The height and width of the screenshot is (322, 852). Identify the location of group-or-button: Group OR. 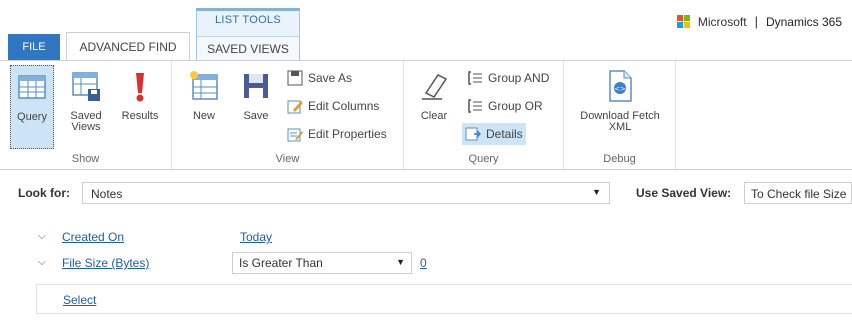
(505, 106).